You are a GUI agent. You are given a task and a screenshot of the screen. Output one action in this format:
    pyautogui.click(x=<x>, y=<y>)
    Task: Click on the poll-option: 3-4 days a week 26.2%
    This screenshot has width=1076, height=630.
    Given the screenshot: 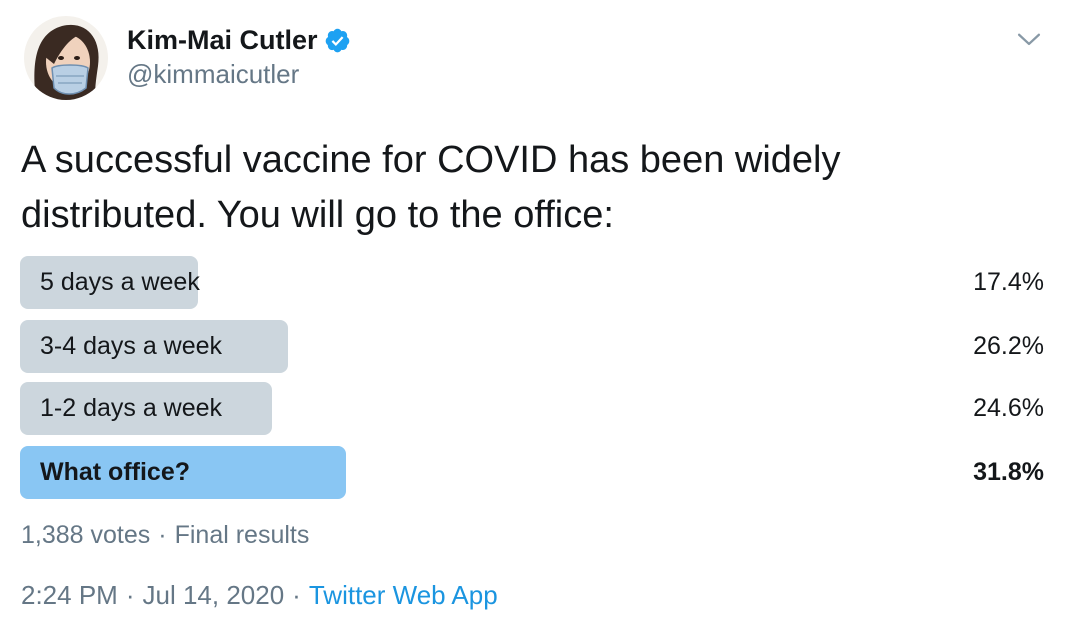 What is the action you would take?
    pyautogui.click(x=532, y=346)
    